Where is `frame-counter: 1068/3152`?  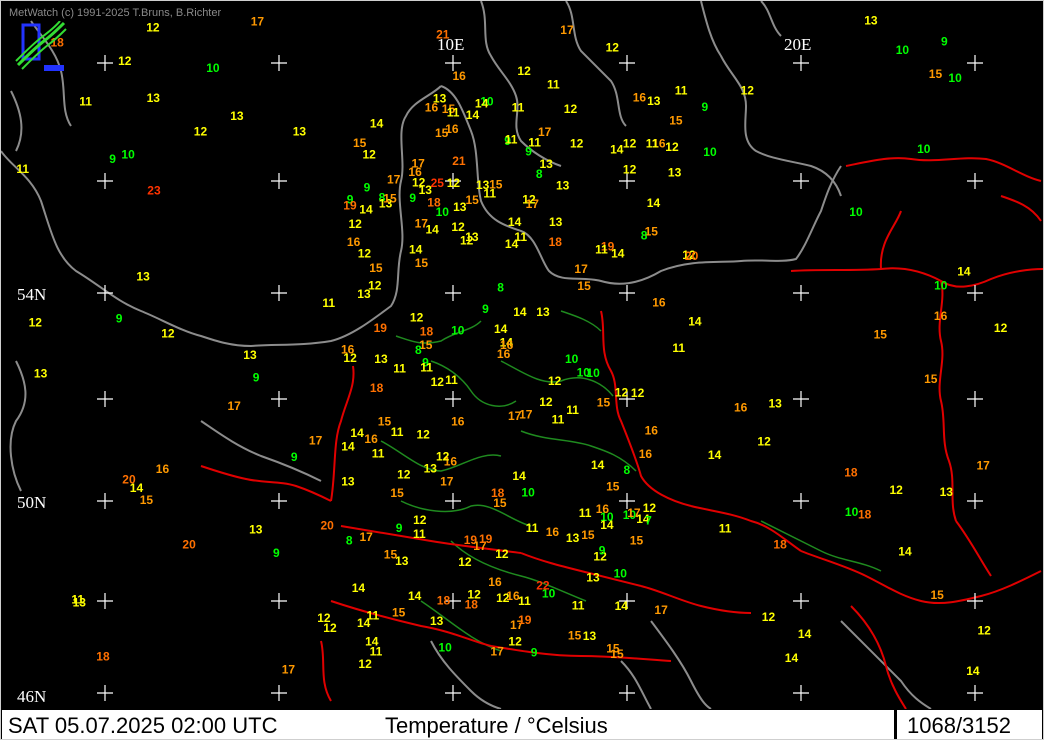 frame-counter: 1068/3152 is located at coordinates (959, 725).